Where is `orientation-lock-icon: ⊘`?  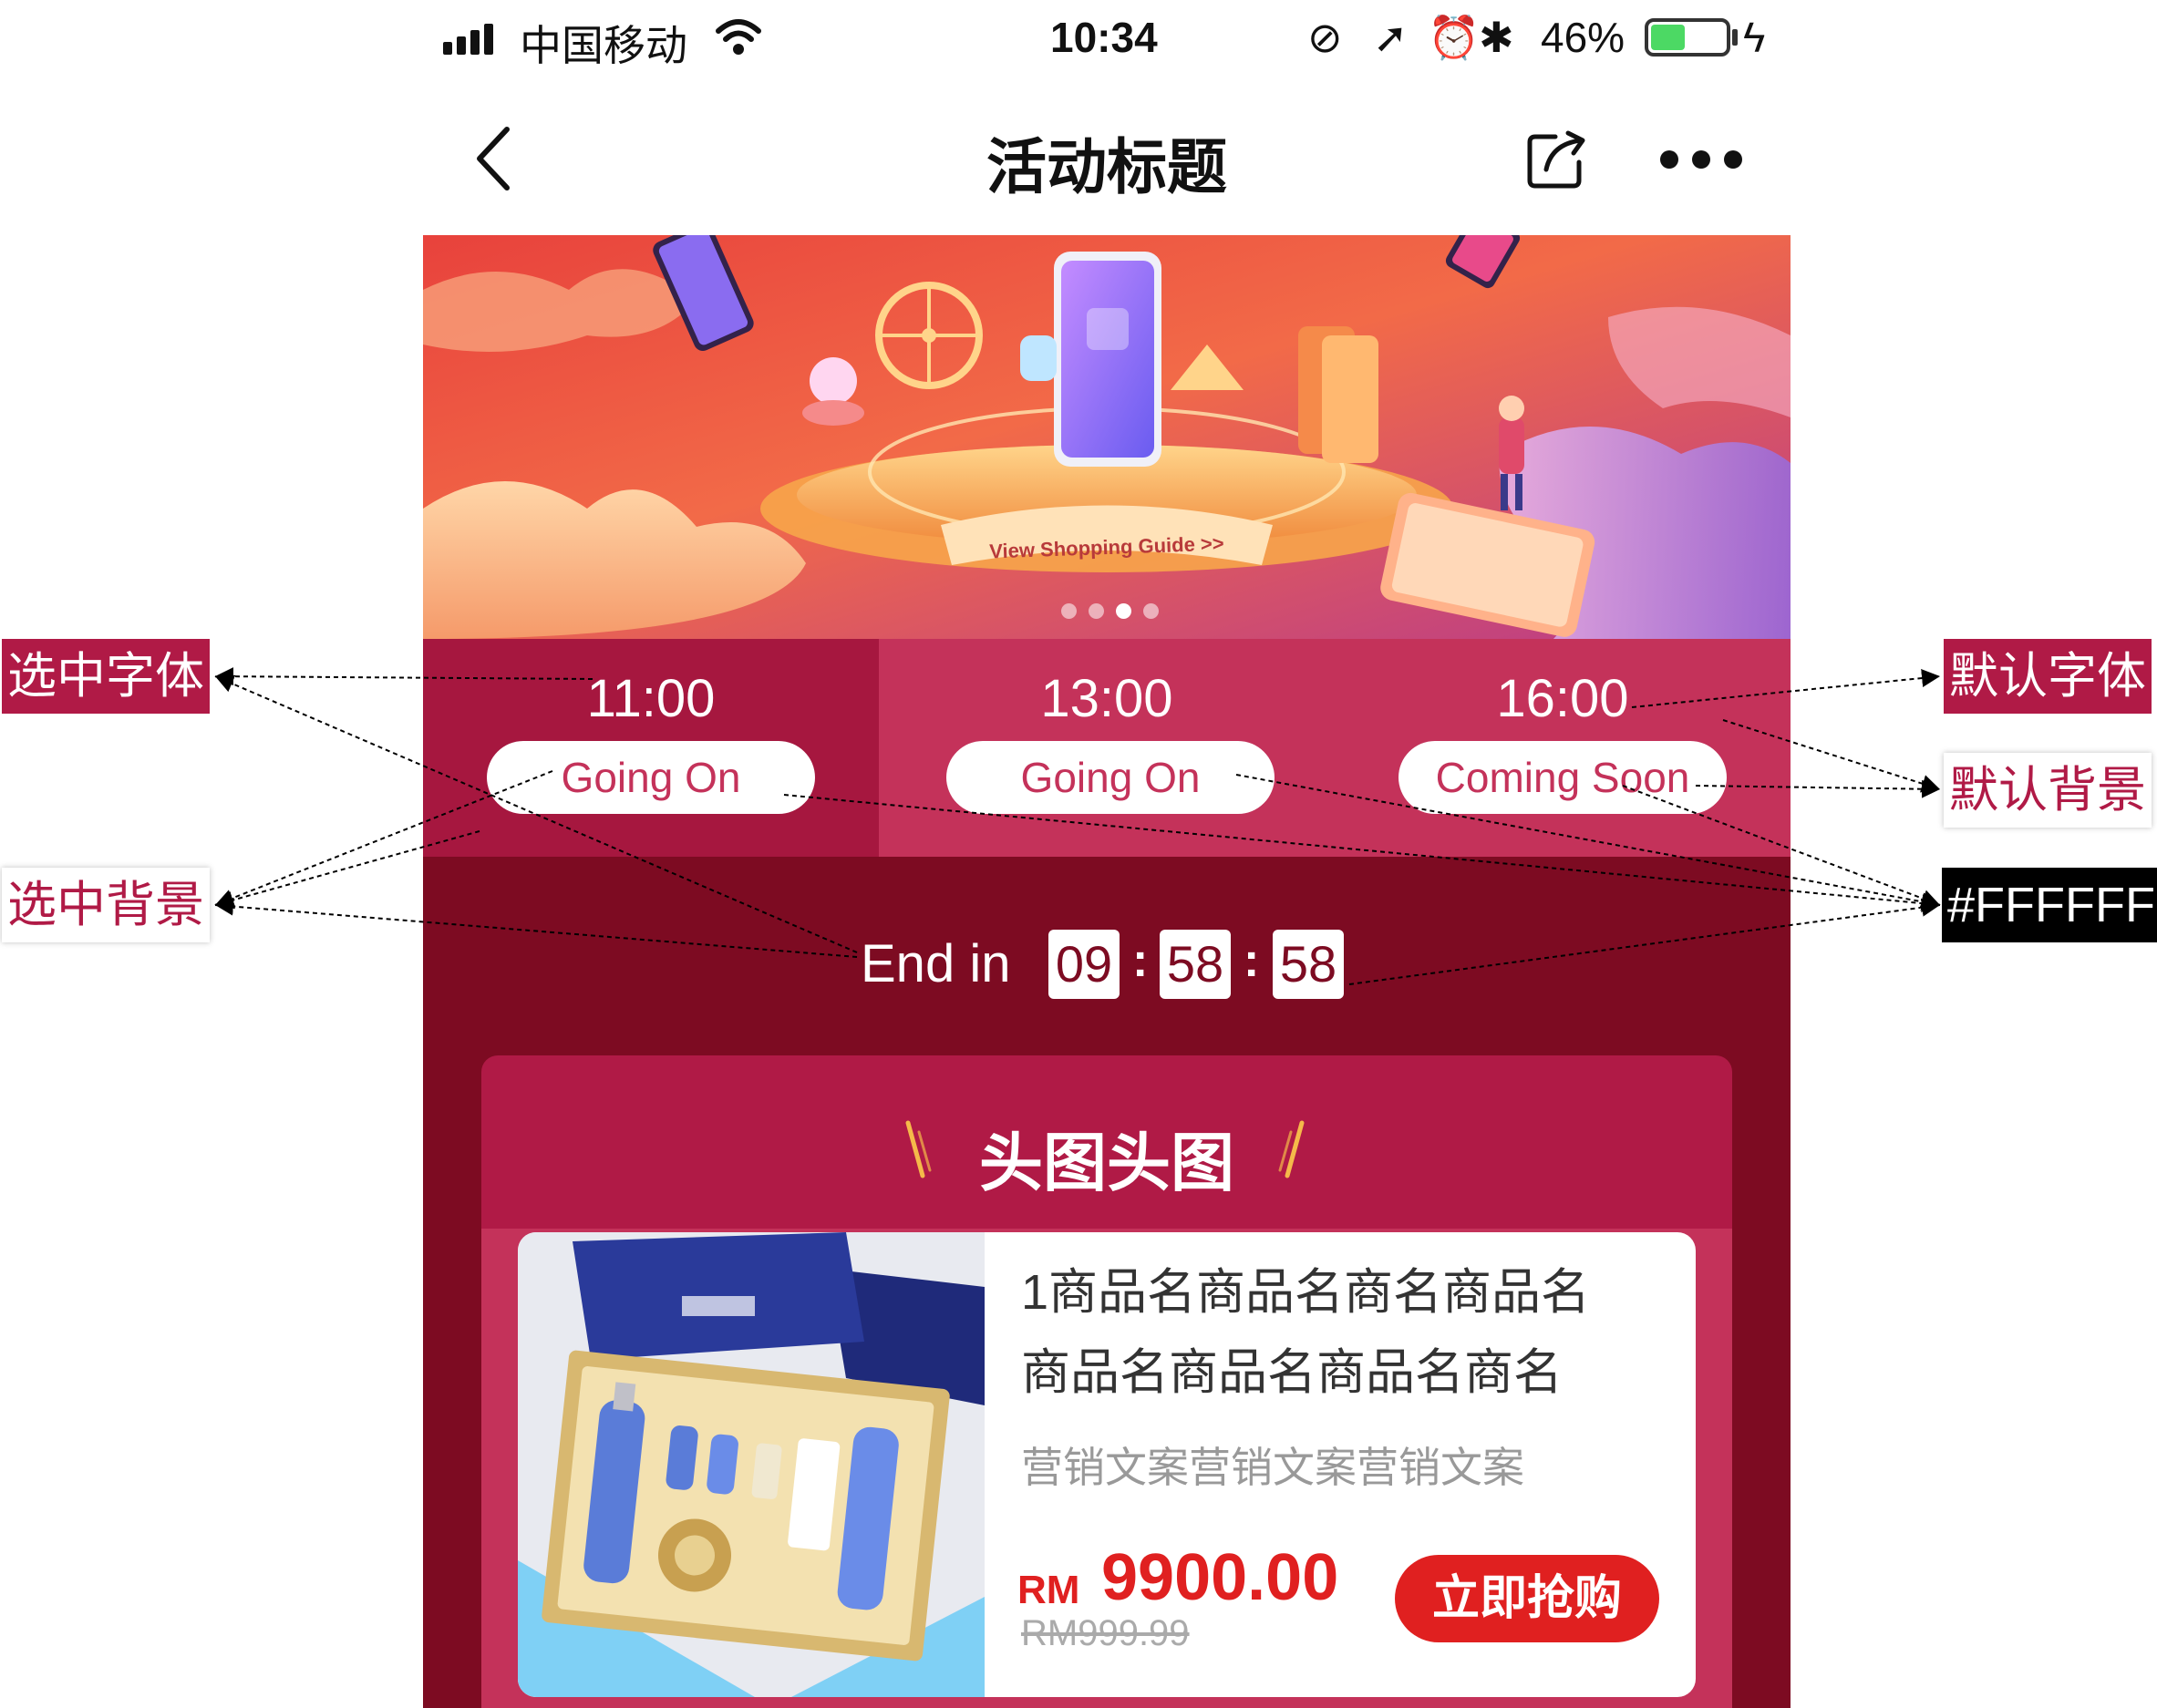
orientation-lock-icon: ⊘ is located at coordinates (1325, 37).